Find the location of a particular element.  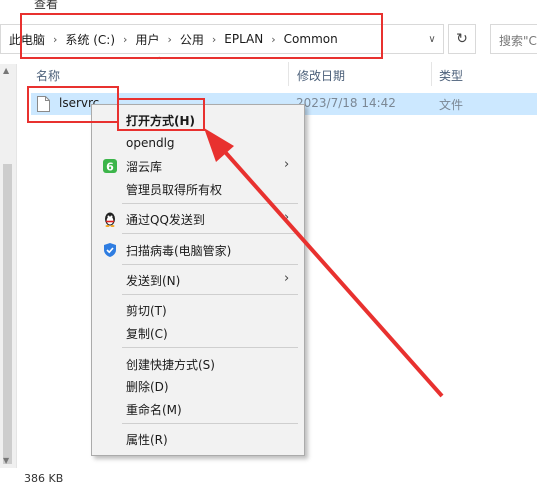

column-modified: 修改日期 is located at coordinates (321, 75).